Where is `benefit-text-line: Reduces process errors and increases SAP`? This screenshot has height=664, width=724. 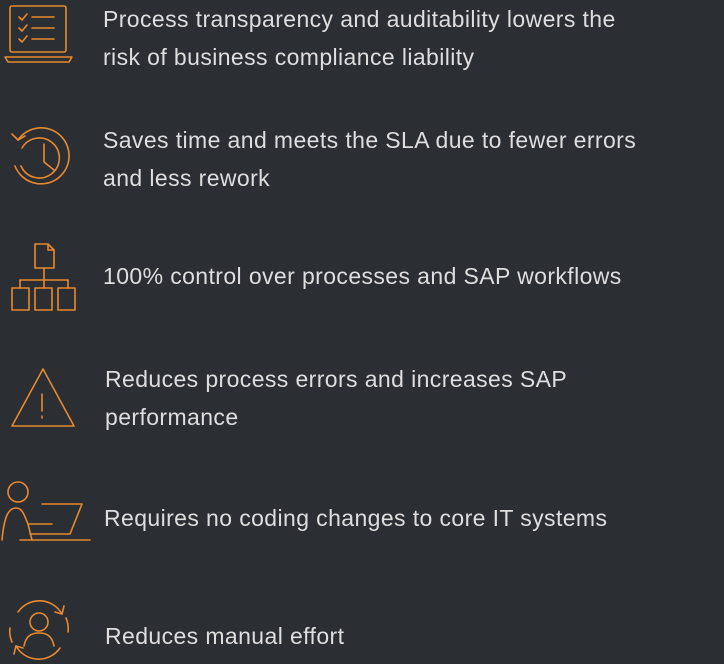
benefit-text-line: Reduces process errors and increases SAP is located at coordinates (336, 379).